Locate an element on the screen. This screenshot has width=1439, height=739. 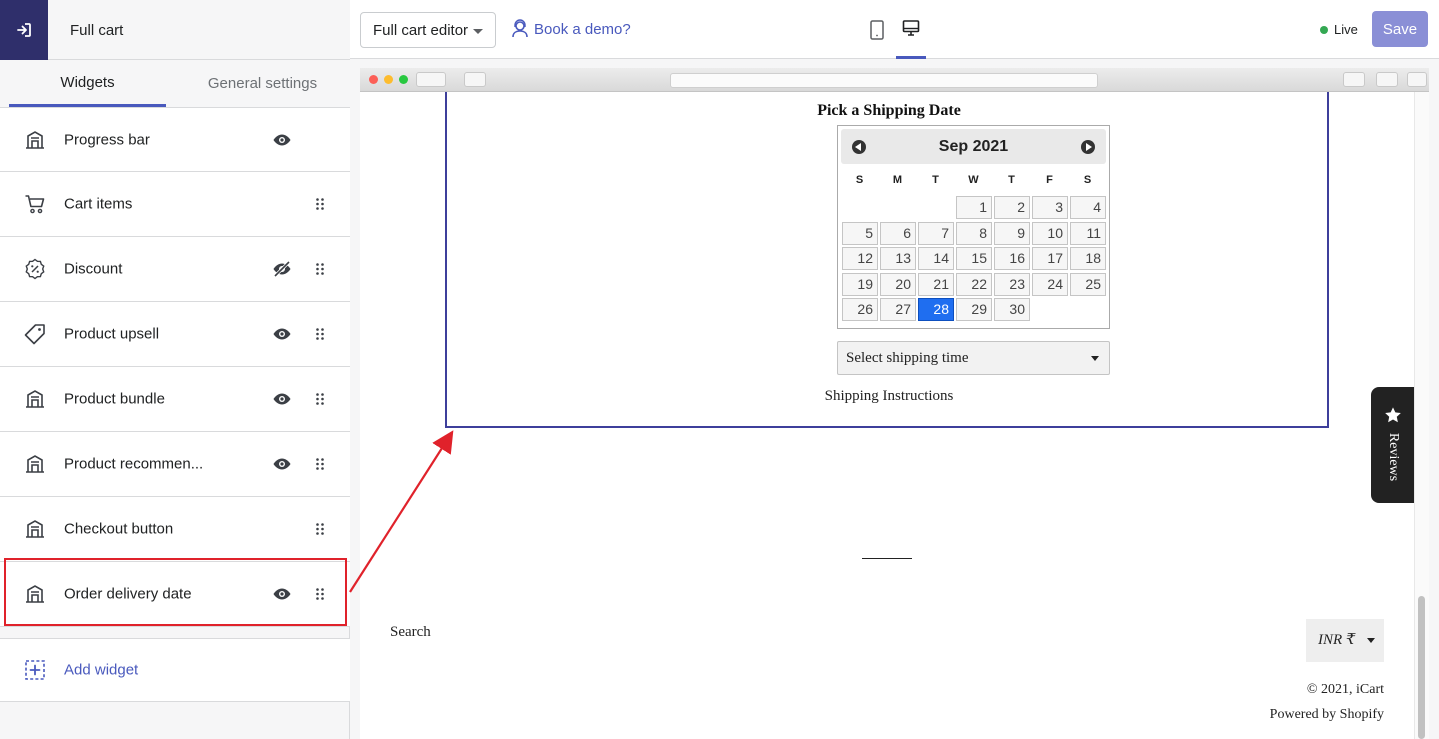
calendar-day: 5 is located at coordinates (860, 233).